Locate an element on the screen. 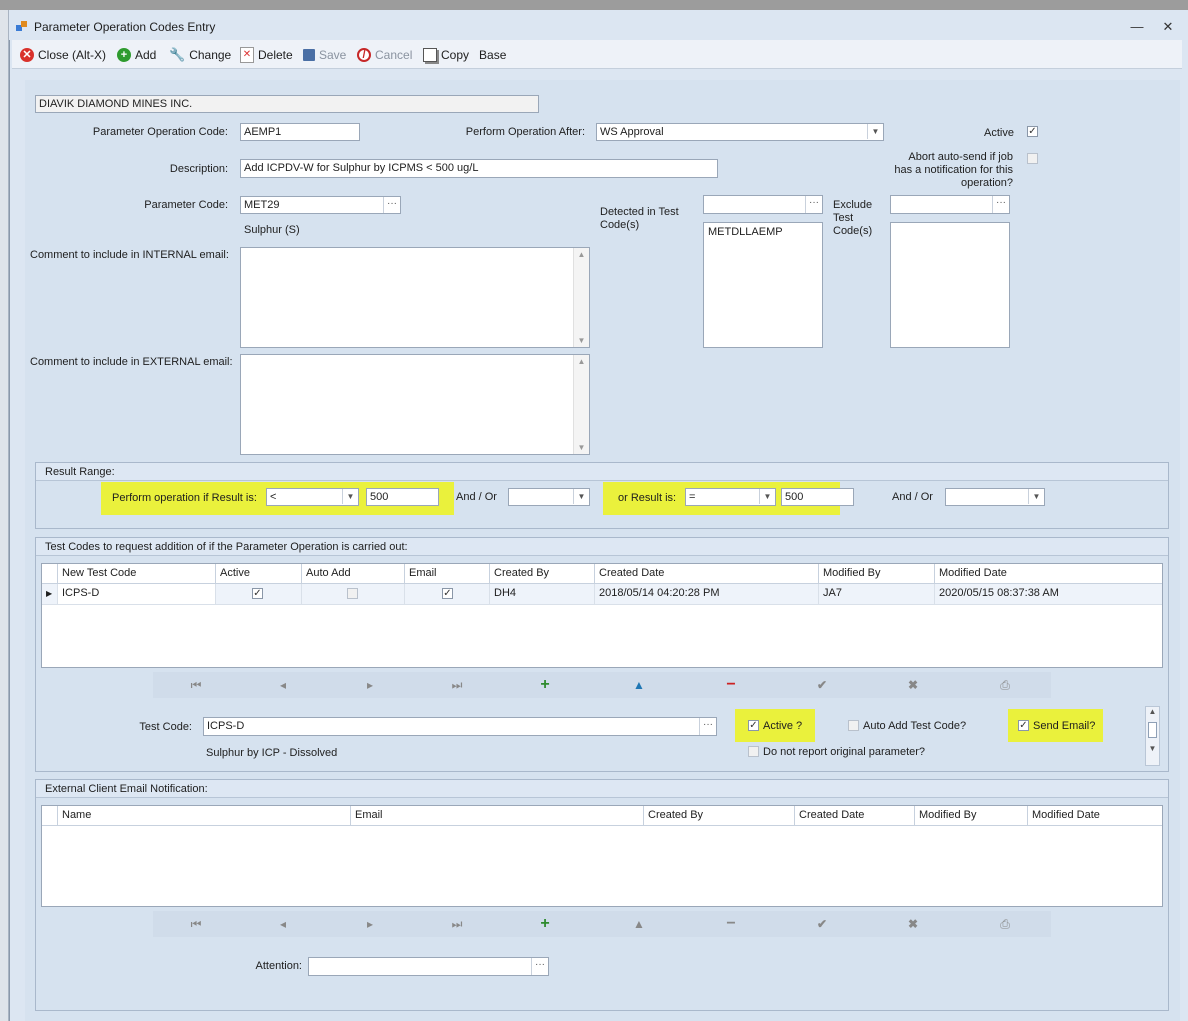  test-code-input: ICPS-D ··· is located at coordinates (460, 726).